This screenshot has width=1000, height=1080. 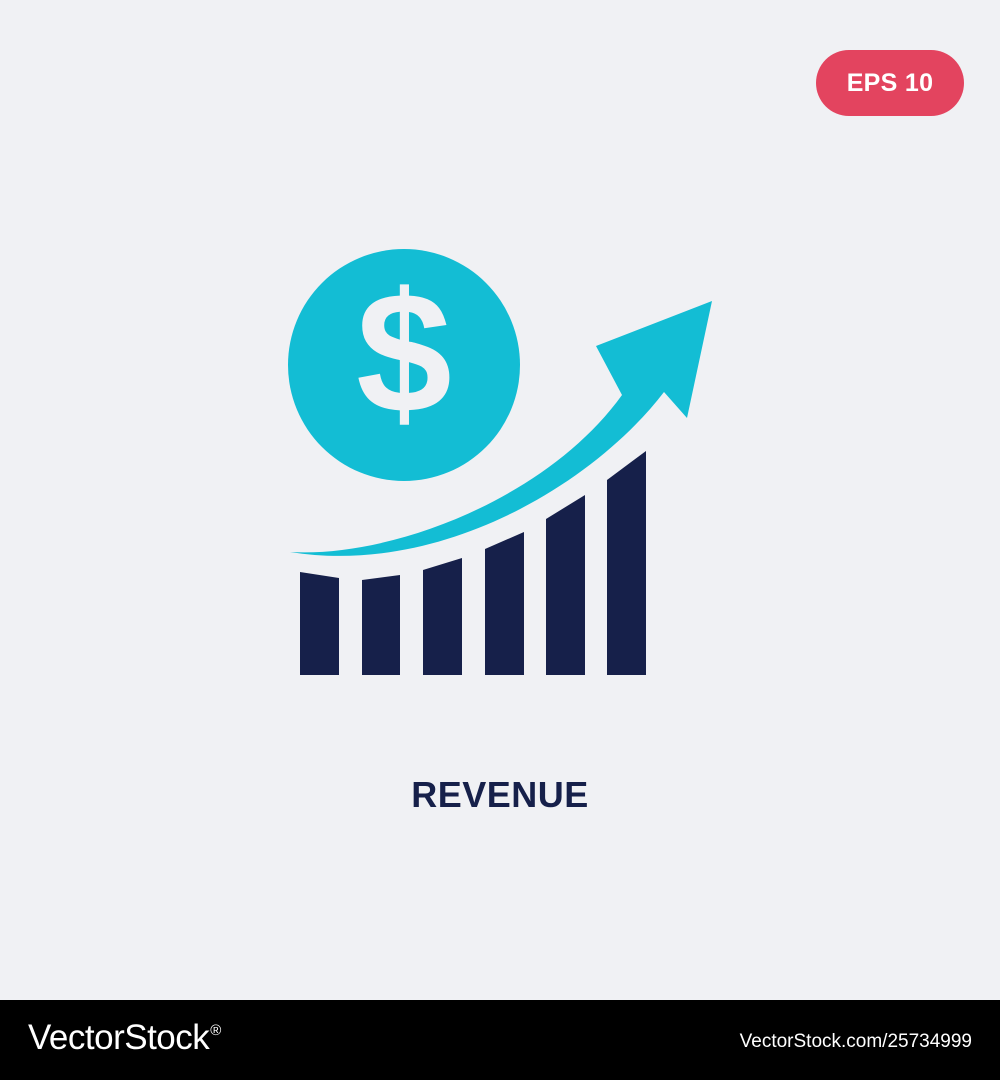 I want to click on image-url: VectorStock.com/25734999, so click(x=855, y=1041).